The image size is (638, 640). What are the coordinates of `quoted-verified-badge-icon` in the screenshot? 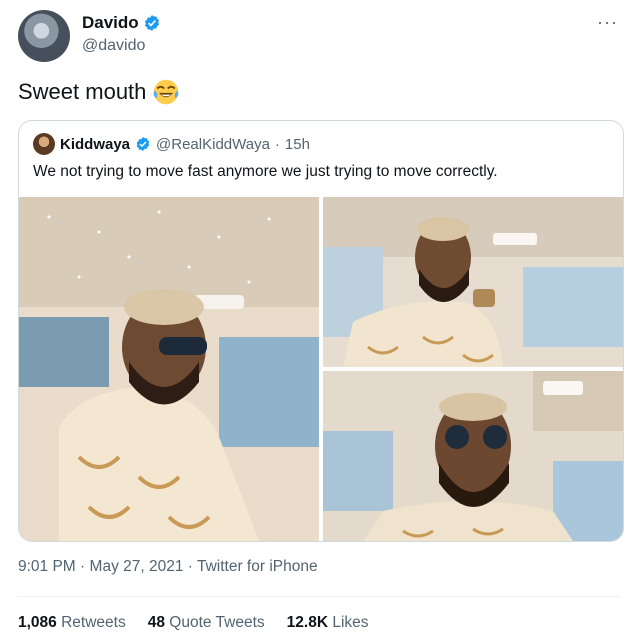 It's located at (143, 144).